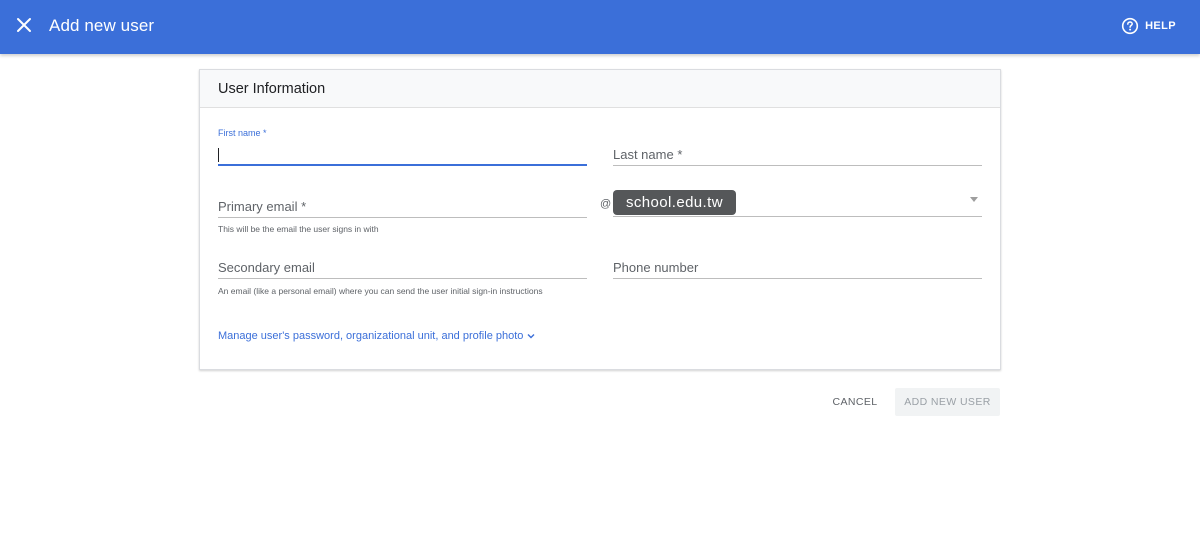 This screenshot has width=1200, height=540. Describe the element at coordinates (1130, 26) in the screenshot. I see `help-circle-icon` at that location.